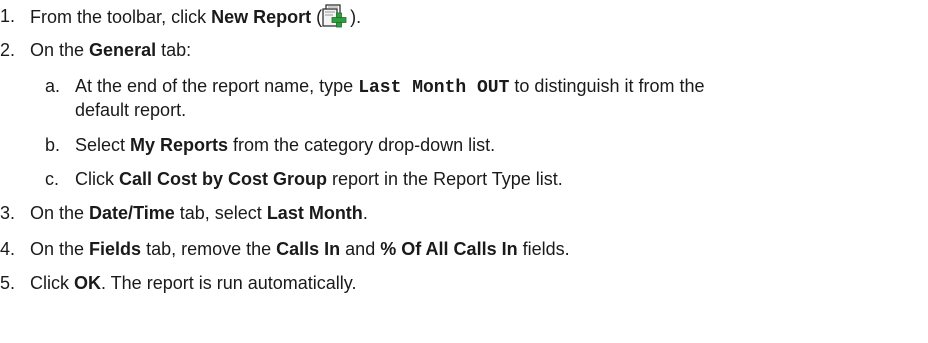 The height and width of the screenshot is (343, 928). I want to click on substep-letter: c., so click(52, 179).